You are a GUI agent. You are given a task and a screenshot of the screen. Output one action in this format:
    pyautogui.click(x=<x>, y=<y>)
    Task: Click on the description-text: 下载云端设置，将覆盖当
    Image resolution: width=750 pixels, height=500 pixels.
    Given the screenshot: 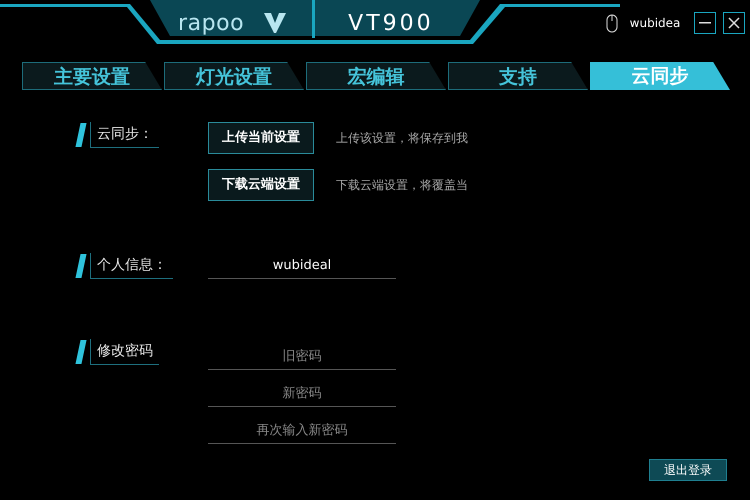 What is the action you would take?
    pyautogui.click(x=402, y=185)
    